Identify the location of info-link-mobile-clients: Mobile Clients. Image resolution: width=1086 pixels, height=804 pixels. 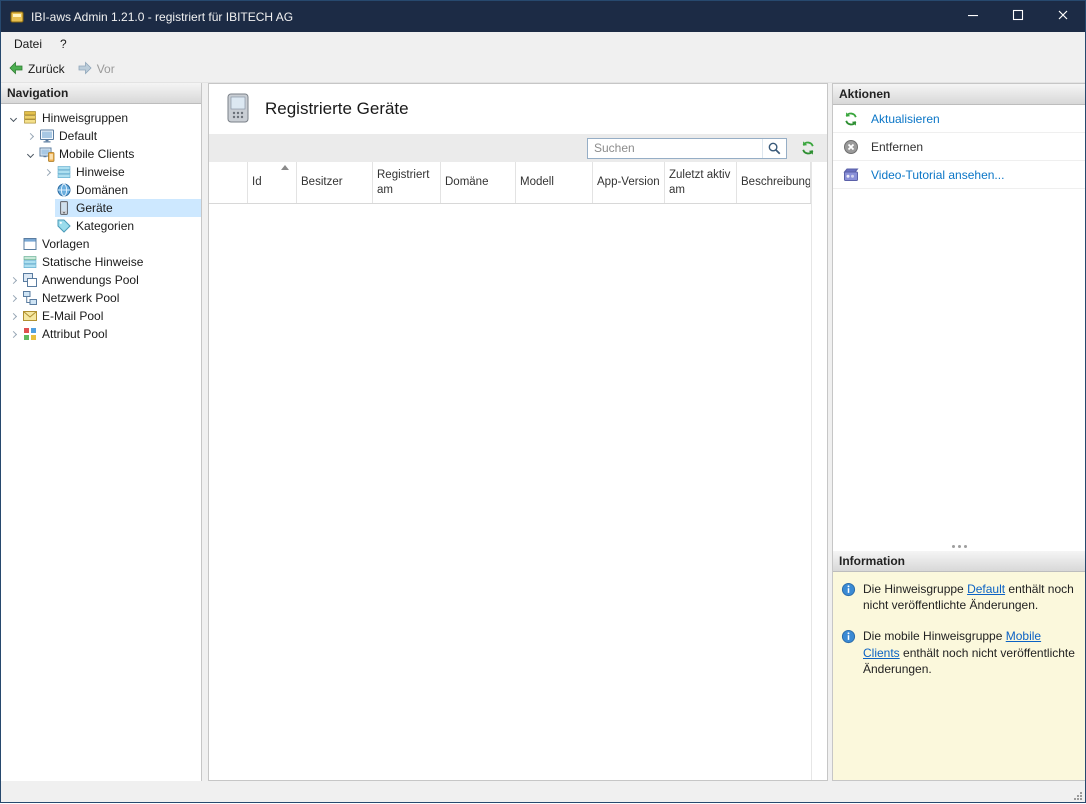
(952, 644).